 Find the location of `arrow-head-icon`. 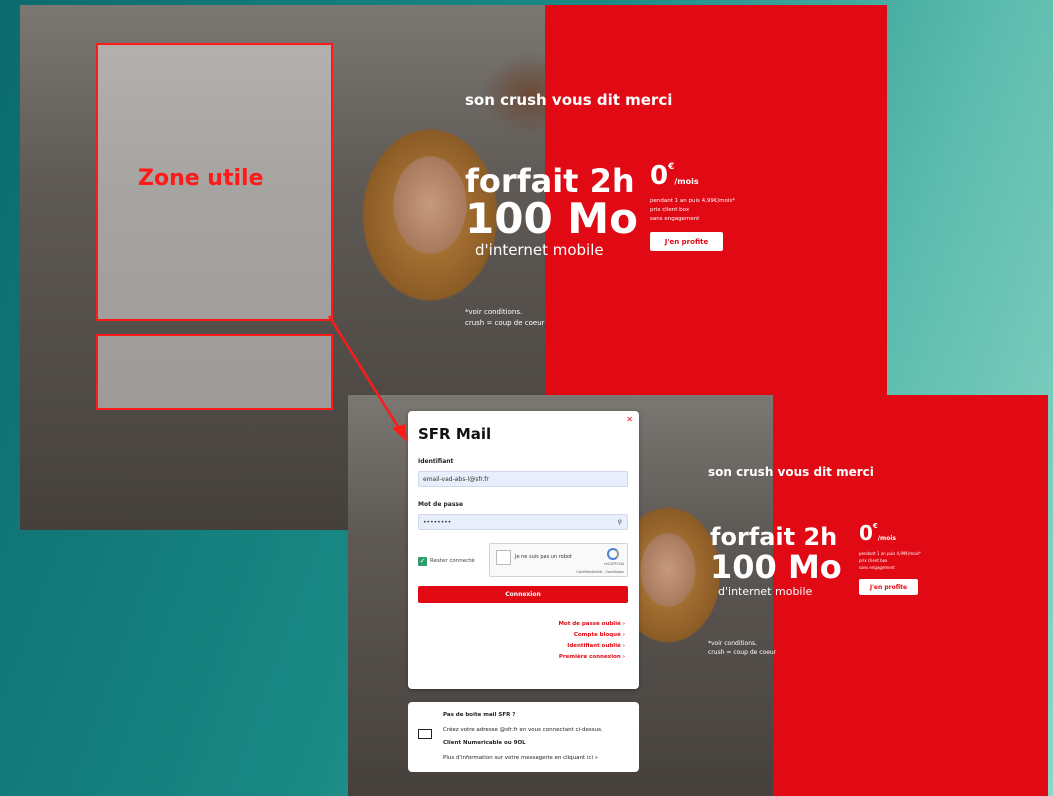

arrow-head-icon is located at coordinates (399, 433).